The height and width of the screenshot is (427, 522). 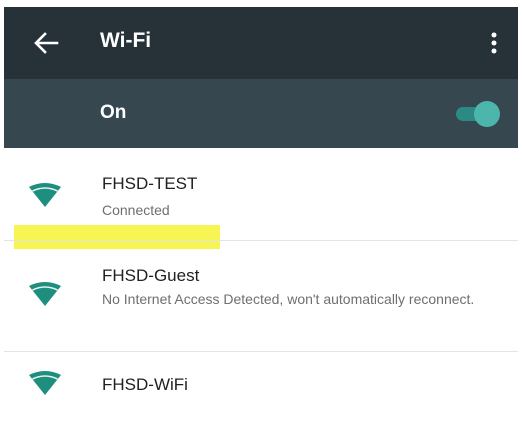 What do you see at coordinates (150, 183) in the screenshot?
I see `network-name: FHSD-TEST` at bounding box center [150, 183].